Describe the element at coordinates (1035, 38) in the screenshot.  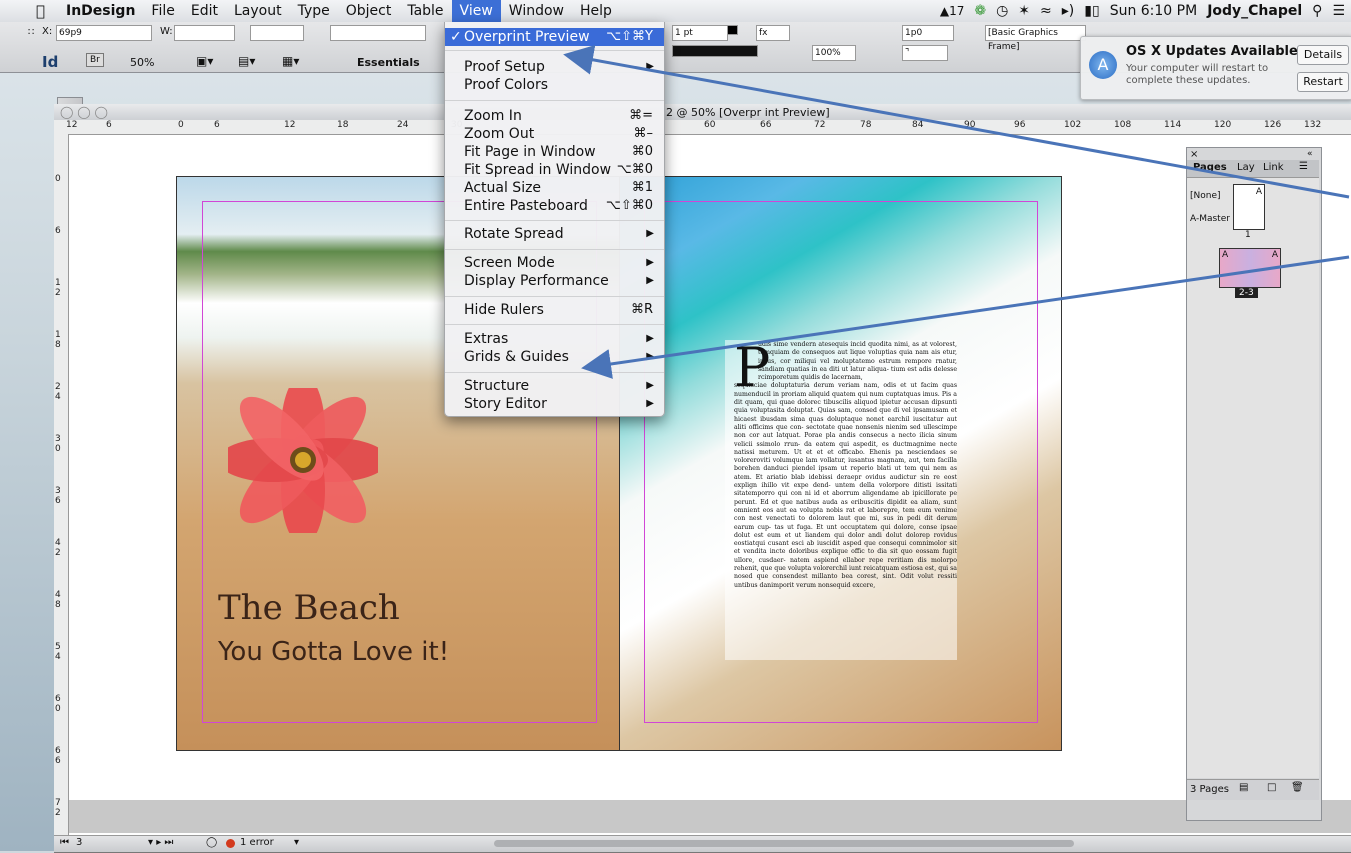
I see `object-style-dropdown: [Basic Graphics Frame]` at that location.